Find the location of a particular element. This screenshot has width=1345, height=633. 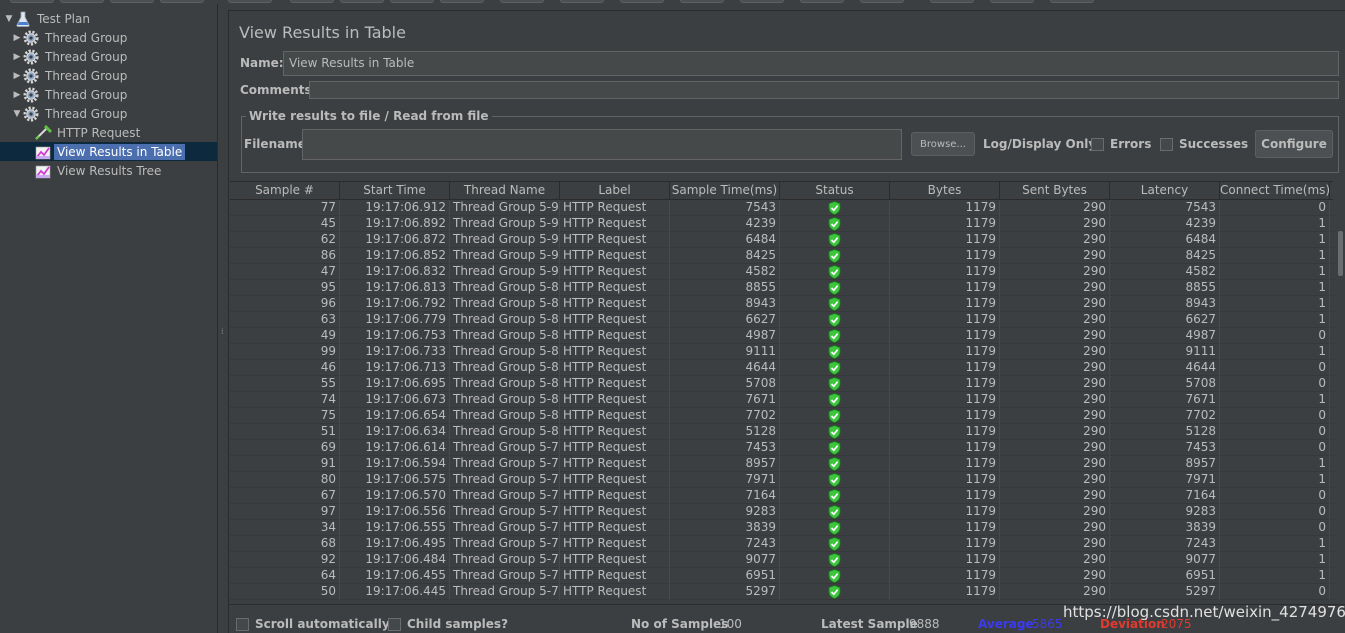

successes-checkbox is located at coordinates (1166, 144).